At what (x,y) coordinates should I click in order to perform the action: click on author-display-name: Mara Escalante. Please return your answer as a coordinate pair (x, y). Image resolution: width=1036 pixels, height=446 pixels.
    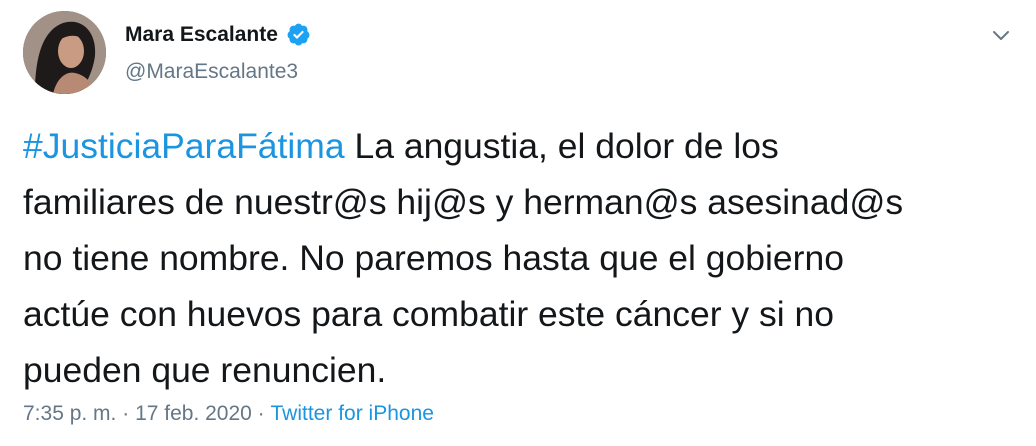
    Looking at the image, I should click on (201, 35).